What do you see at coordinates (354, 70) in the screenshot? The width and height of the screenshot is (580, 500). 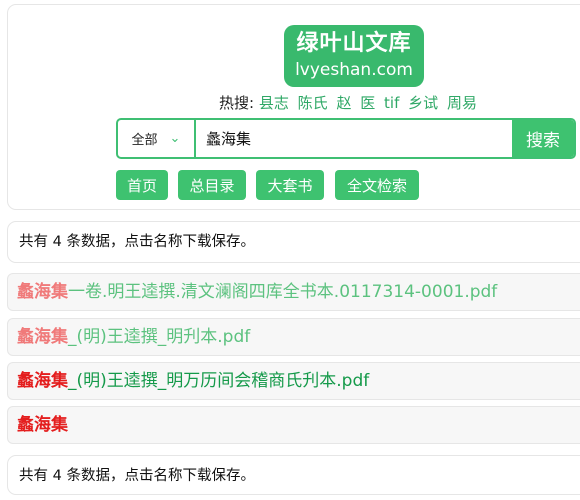 I see `logo-domain: lvyeshan.com` at bounding box center [354, 70].